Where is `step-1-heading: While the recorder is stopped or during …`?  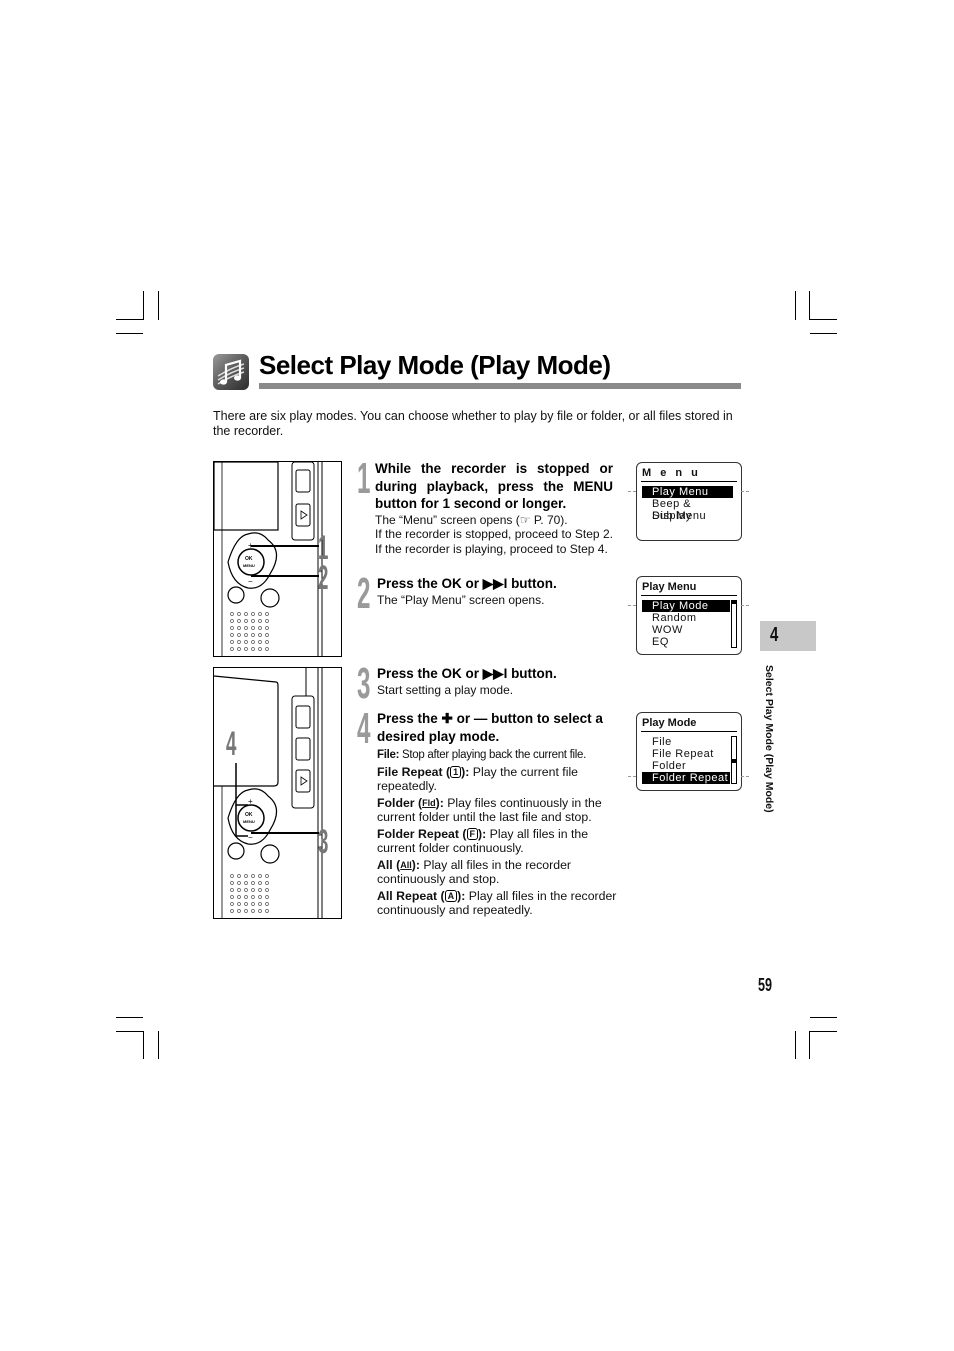
step-1-heading: While the recorder is stopped or during … is located at coordinates (494, 486).